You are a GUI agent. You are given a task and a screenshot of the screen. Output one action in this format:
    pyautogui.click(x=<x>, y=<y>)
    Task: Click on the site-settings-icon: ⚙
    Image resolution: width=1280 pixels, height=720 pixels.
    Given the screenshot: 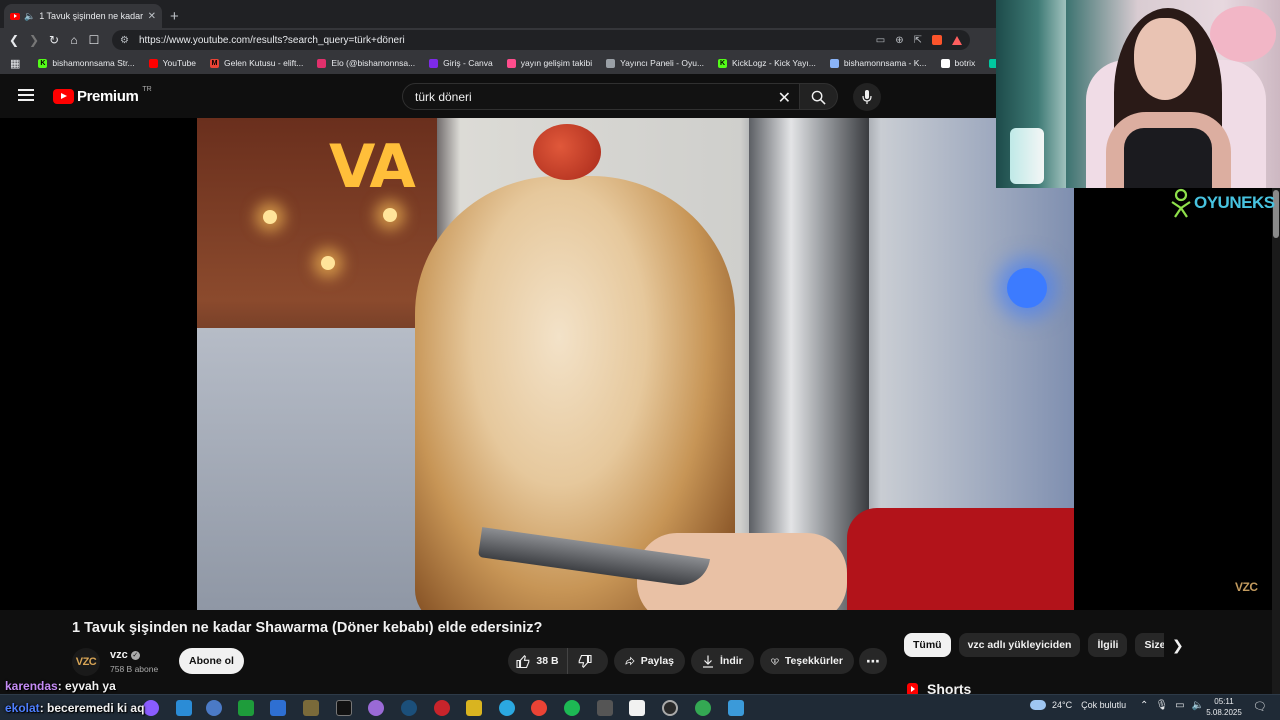 What is the action you would take?
    pyautogui.click(x=124, y=40)
    